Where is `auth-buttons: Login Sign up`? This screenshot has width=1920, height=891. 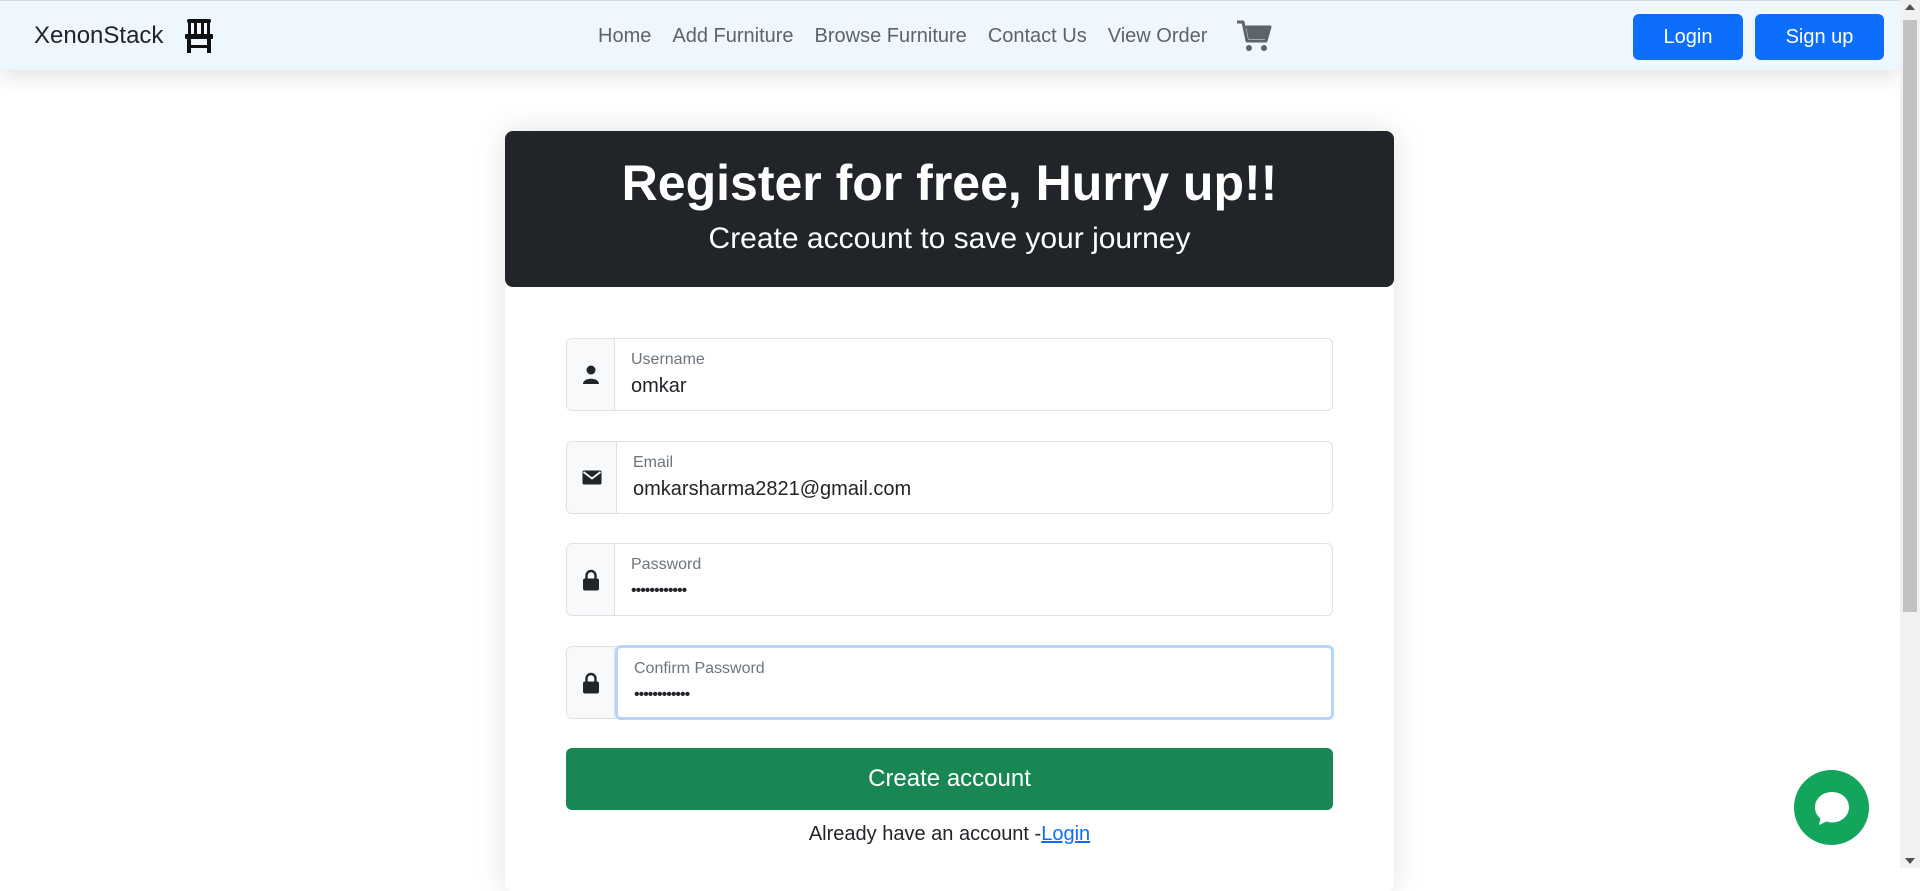 auth-buttons: Login Sign up is located at coordinates (1758, 37).